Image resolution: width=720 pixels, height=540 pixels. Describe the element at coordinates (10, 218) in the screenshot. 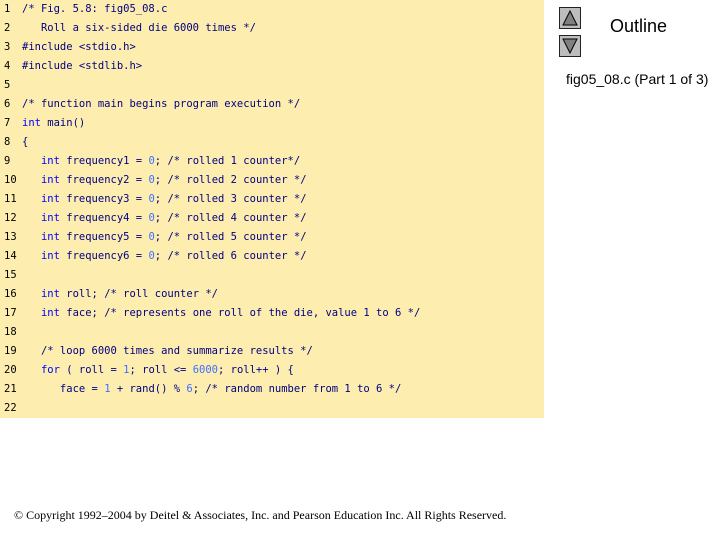

I see `line-number: 12` at that location.